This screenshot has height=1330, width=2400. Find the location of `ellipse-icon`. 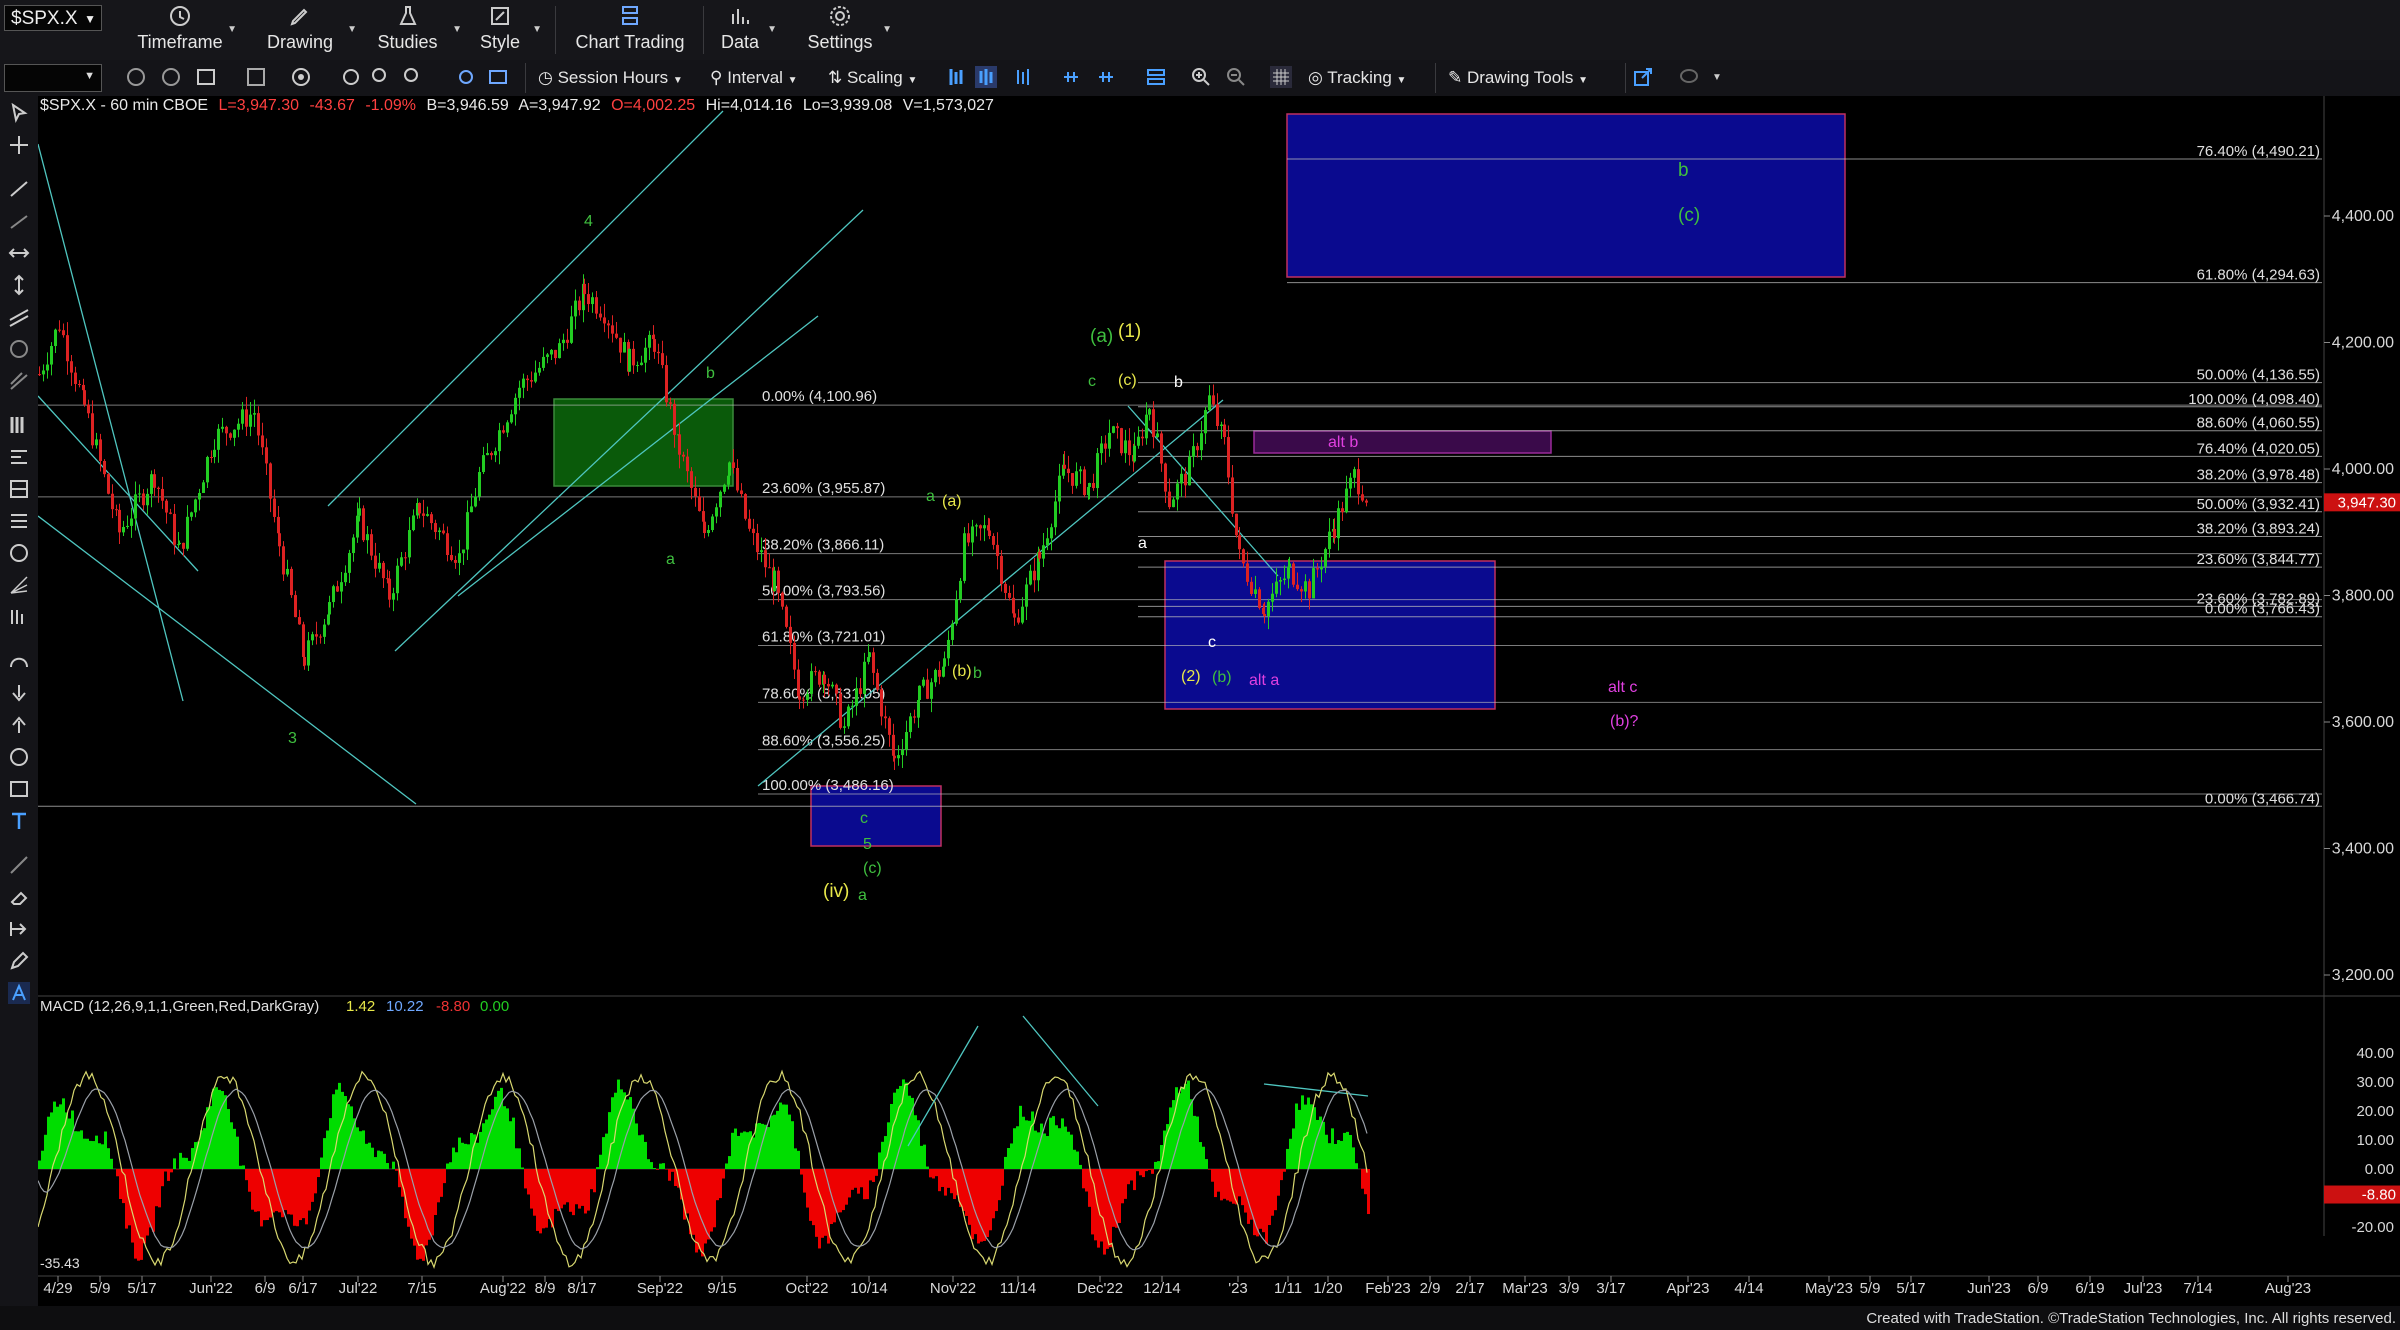

ellipse-icon is located at coordinates (19, 757).